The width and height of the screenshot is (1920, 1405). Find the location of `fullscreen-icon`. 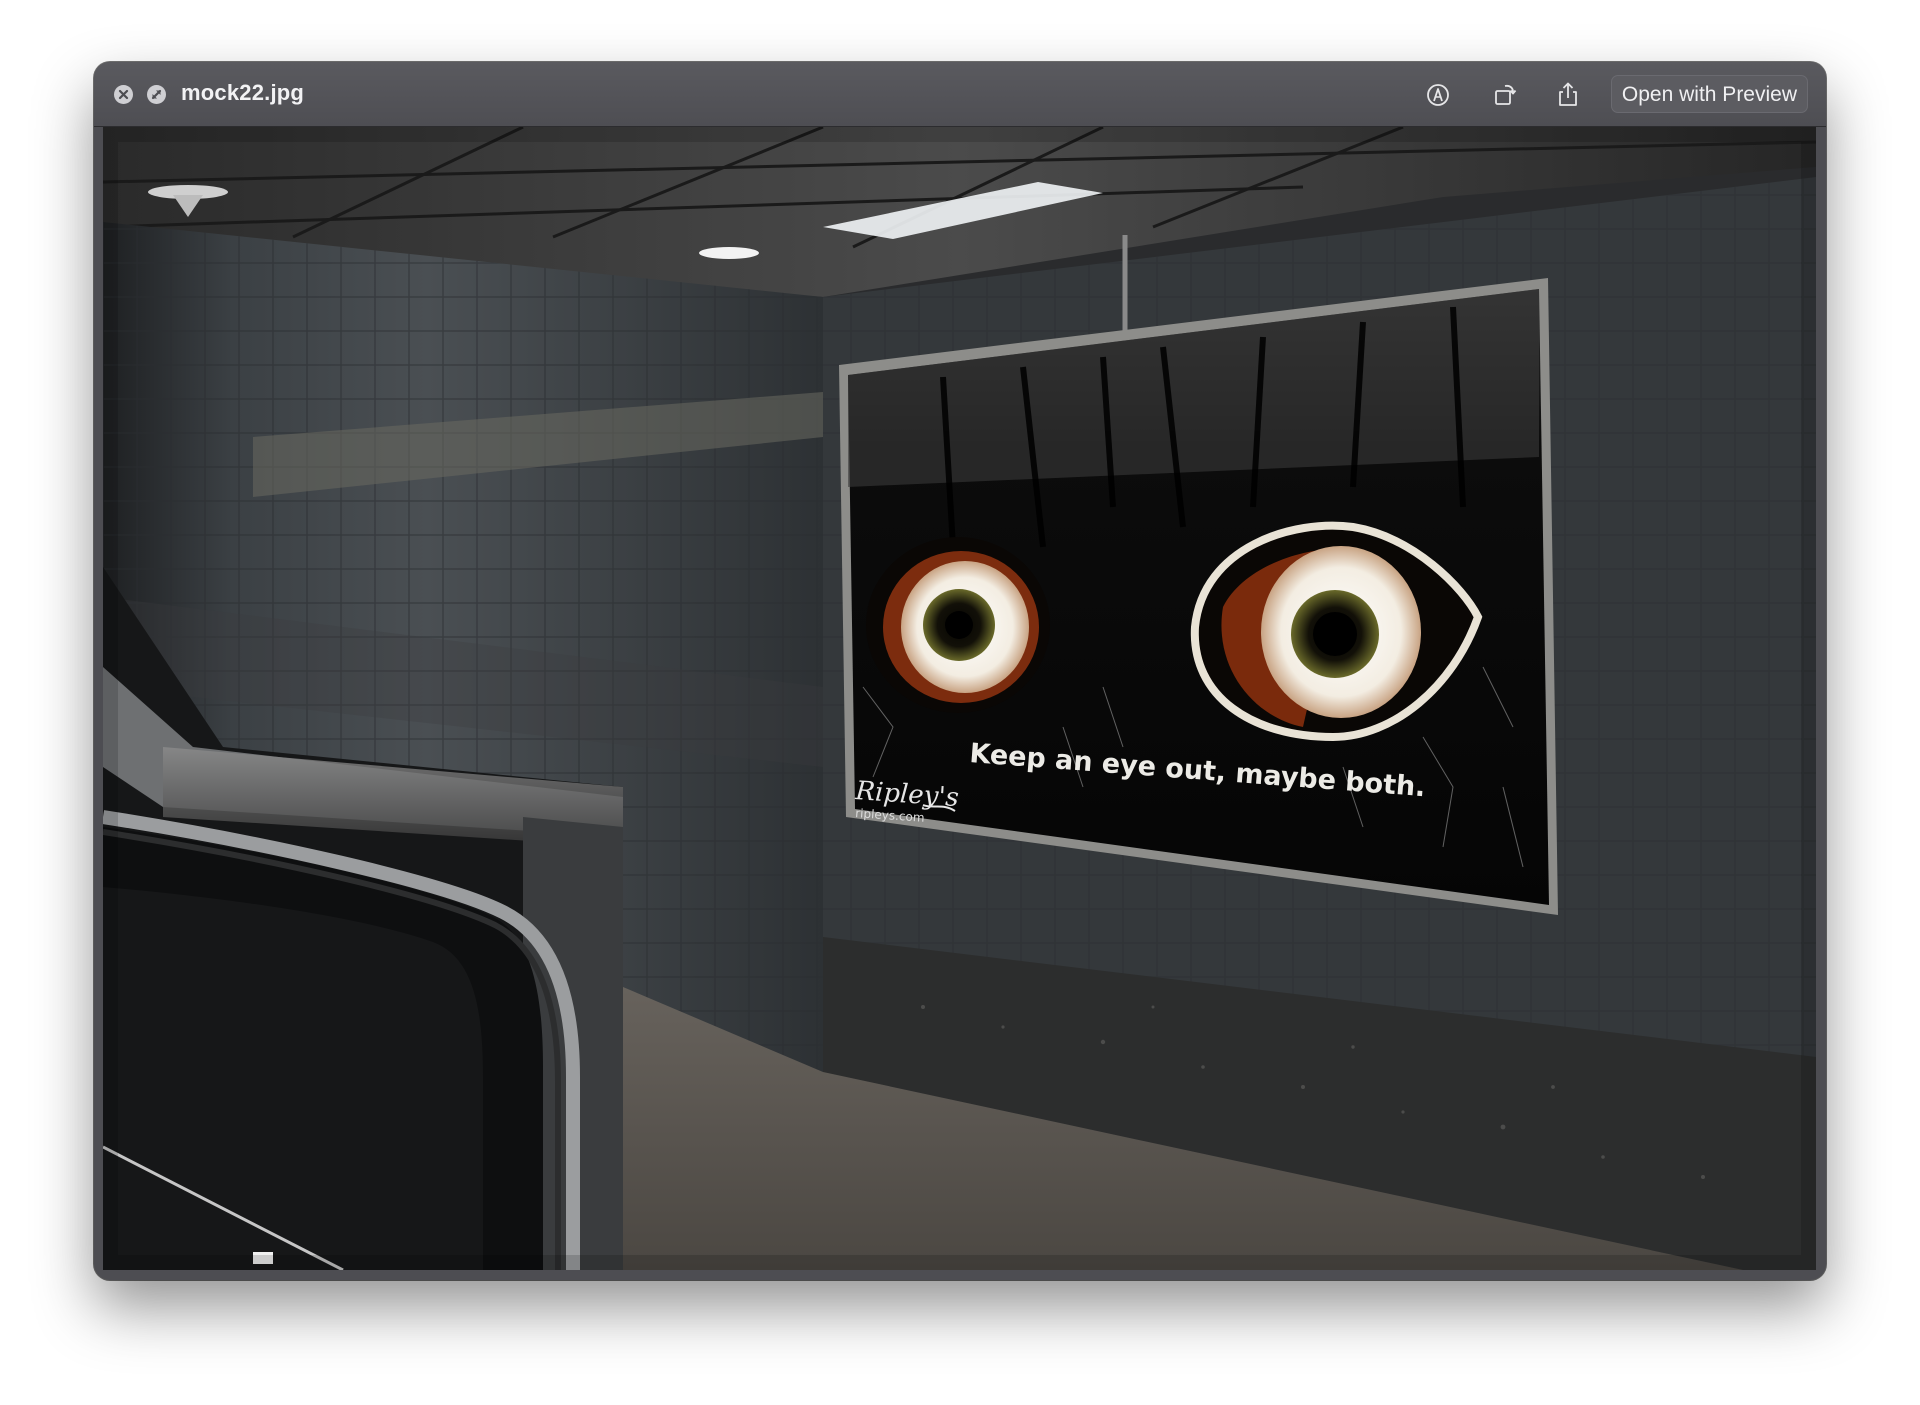

fullscreen-icon is located at coordinates (156, 94).